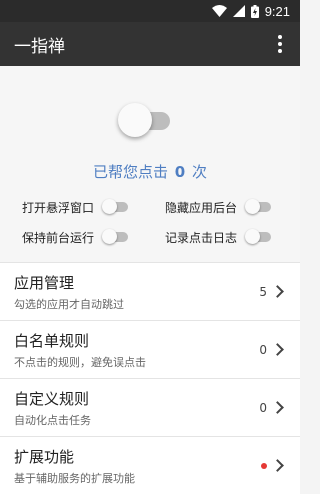  Describe the element at coordinates (52, 398) in the screenshot. I see `list-item-title: 自定义规则` at that location.